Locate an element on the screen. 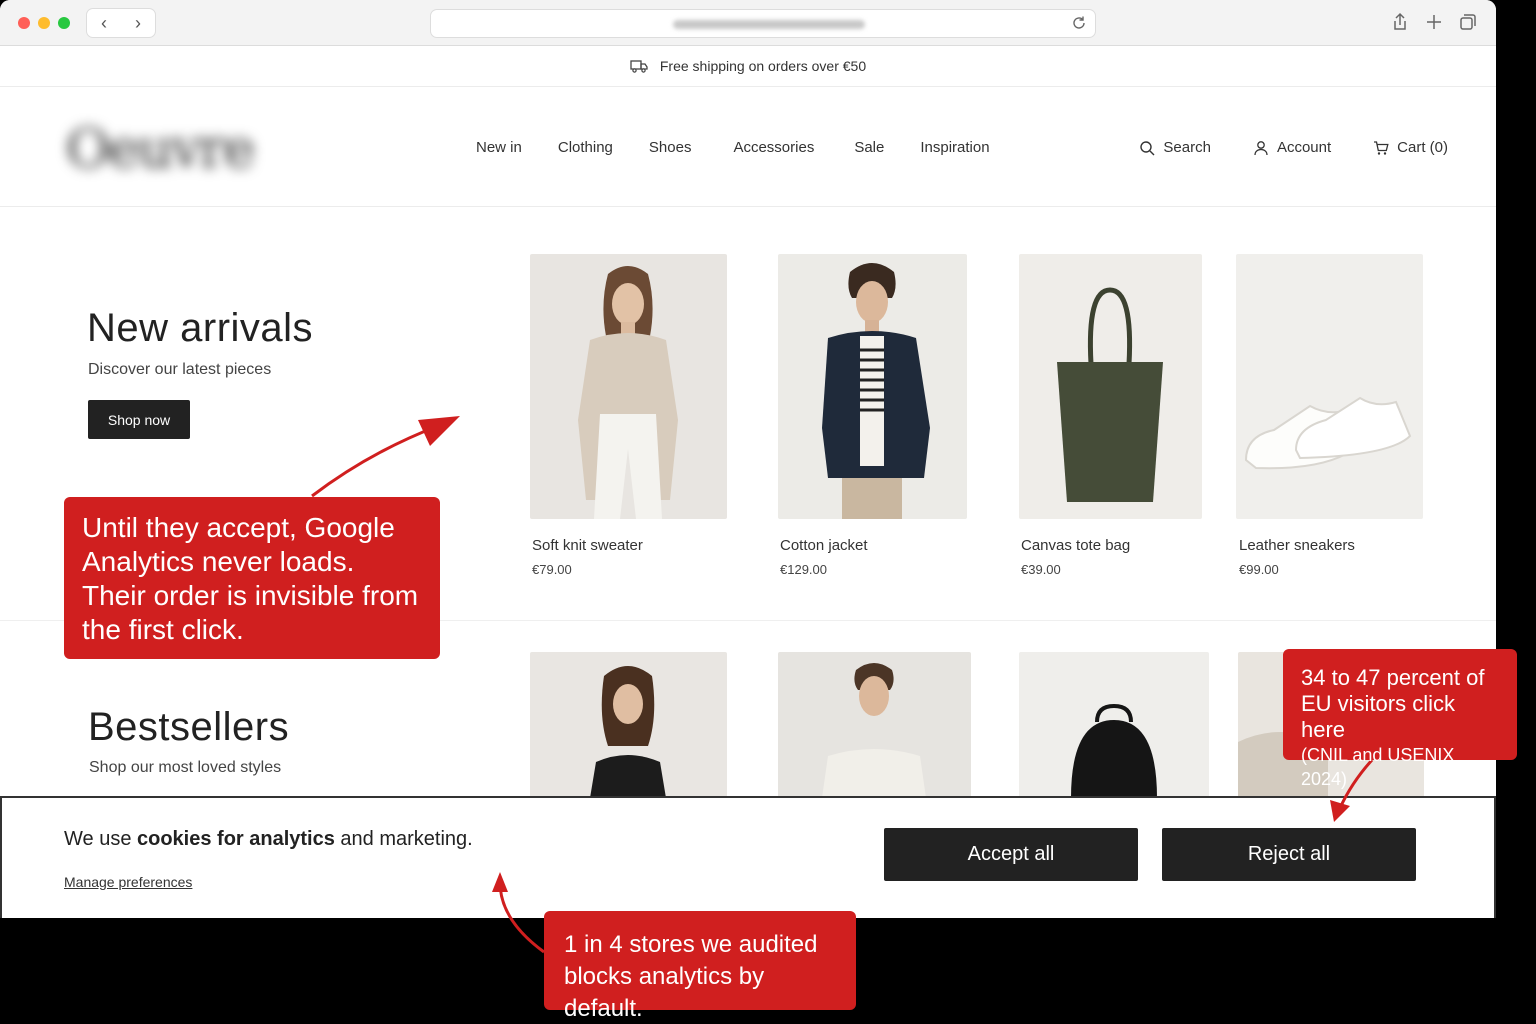  browser-toolbar: ‹ › is located at coordinates (748, 23).